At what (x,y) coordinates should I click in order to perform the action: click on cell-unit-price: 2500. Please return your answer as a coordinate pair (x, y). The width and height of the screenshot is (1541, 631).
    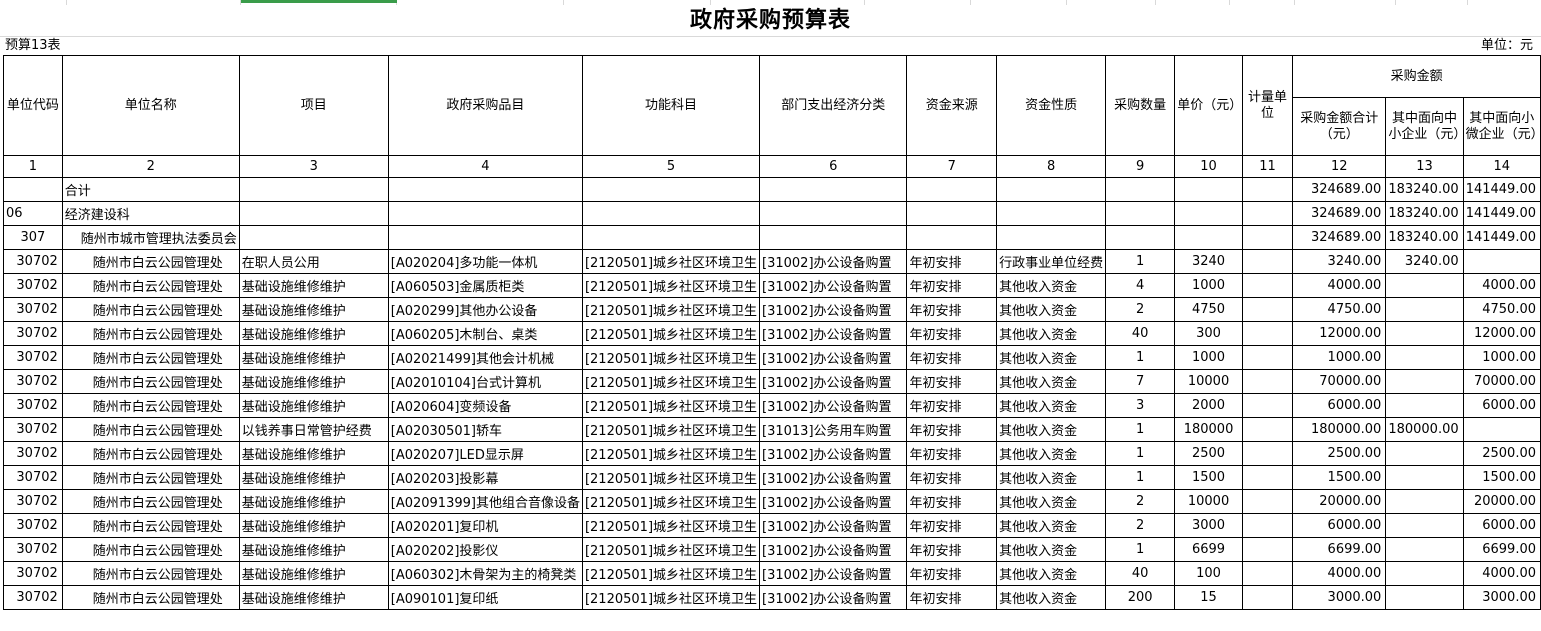
    Looking at the image, I should click on (1208, 453).